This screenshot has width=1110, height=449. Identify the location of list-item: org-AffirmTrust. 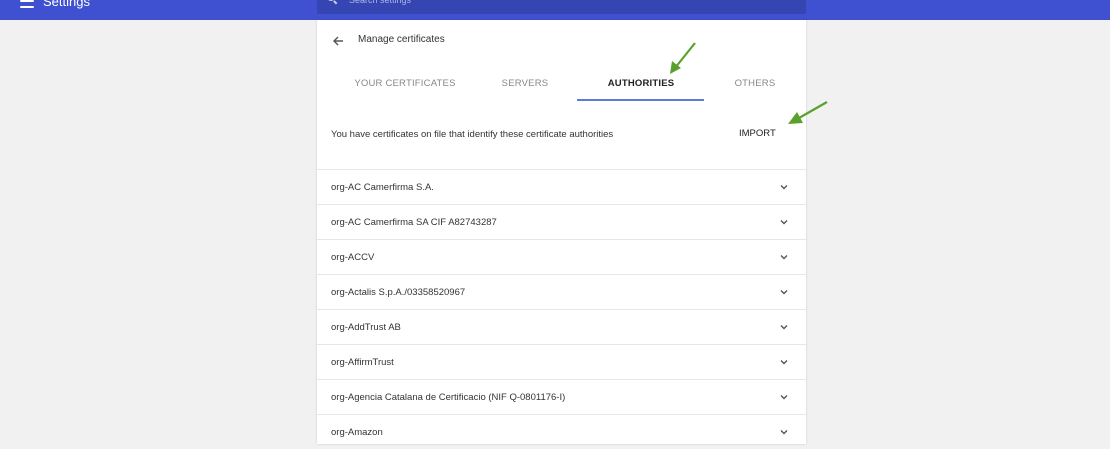
(561, 361).